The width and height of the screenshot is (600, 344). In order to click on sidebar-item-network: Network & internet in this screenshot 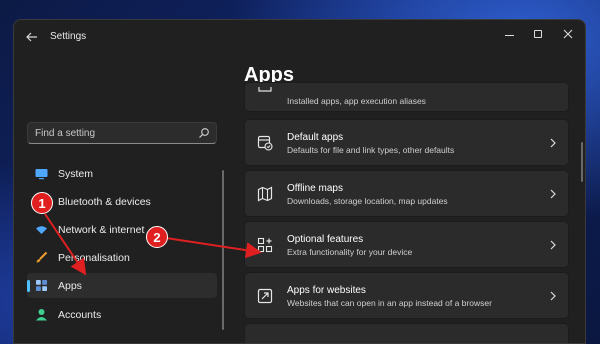, I will do `click(122, 229)`.